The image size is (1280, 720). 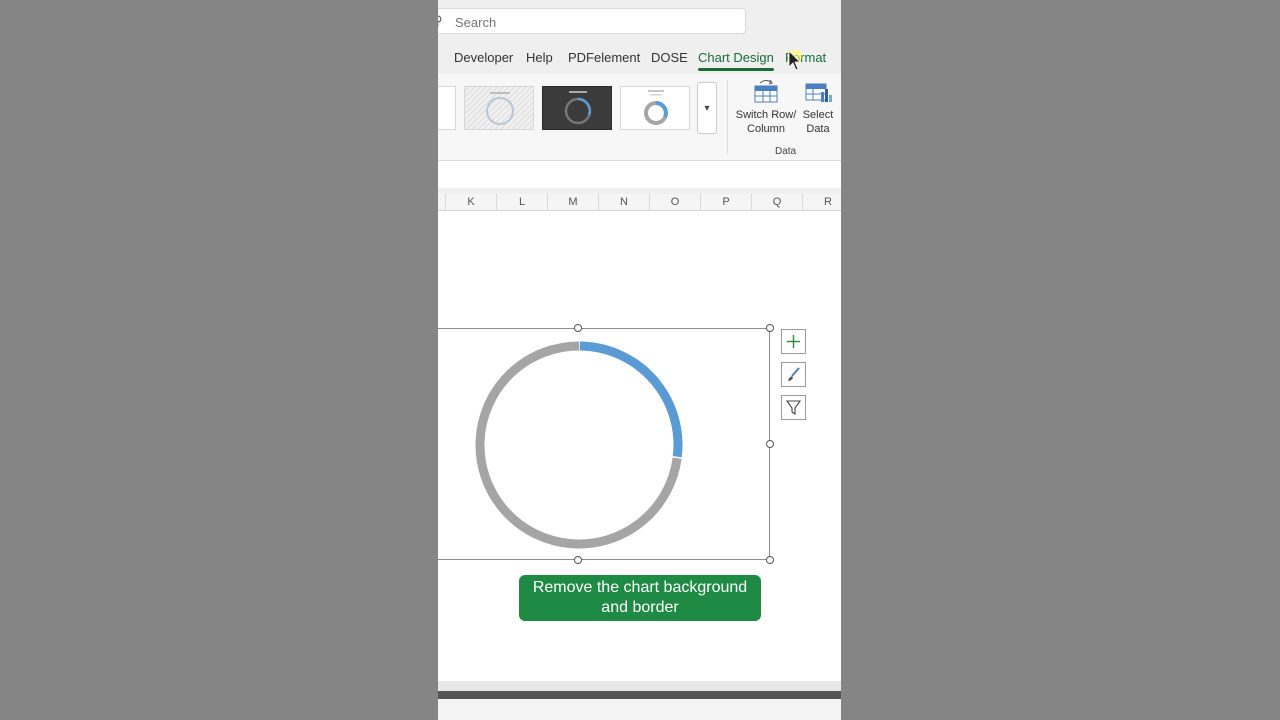 I want to click on caption-line-1: Remove the chart background, so click(x=640, y=587).